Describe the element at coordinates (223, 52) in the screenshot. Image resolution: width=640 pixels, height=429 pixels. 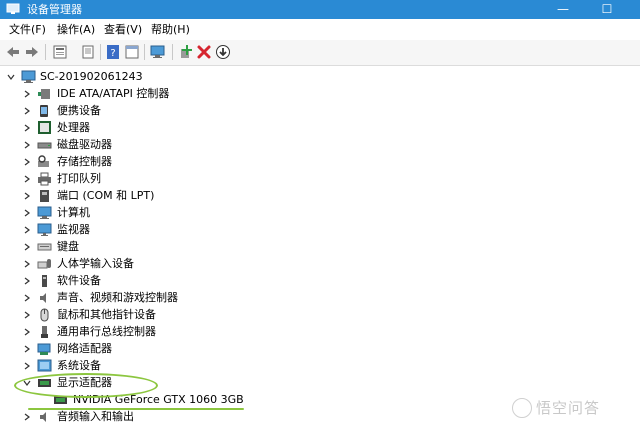
I see `download-icon` at that location.